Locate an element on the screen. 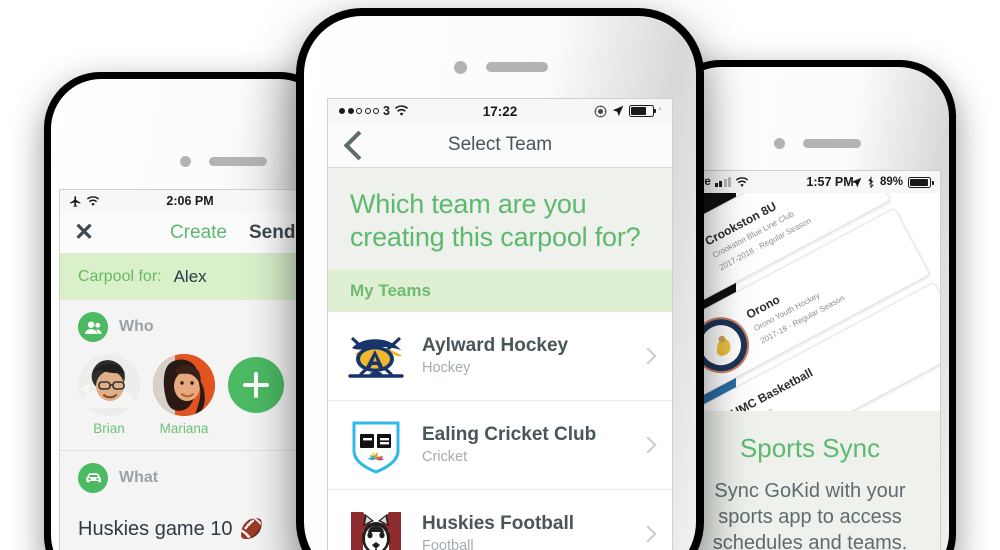  person-name: Brian is located at coordinates (109, 428).